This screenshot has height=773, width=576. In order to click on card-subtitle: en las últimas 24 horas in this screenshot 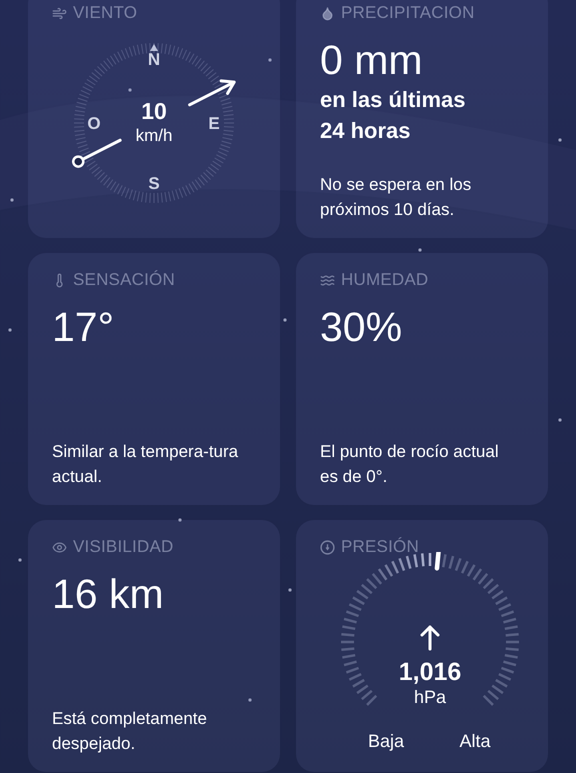, I will do `click(393, 115)`.